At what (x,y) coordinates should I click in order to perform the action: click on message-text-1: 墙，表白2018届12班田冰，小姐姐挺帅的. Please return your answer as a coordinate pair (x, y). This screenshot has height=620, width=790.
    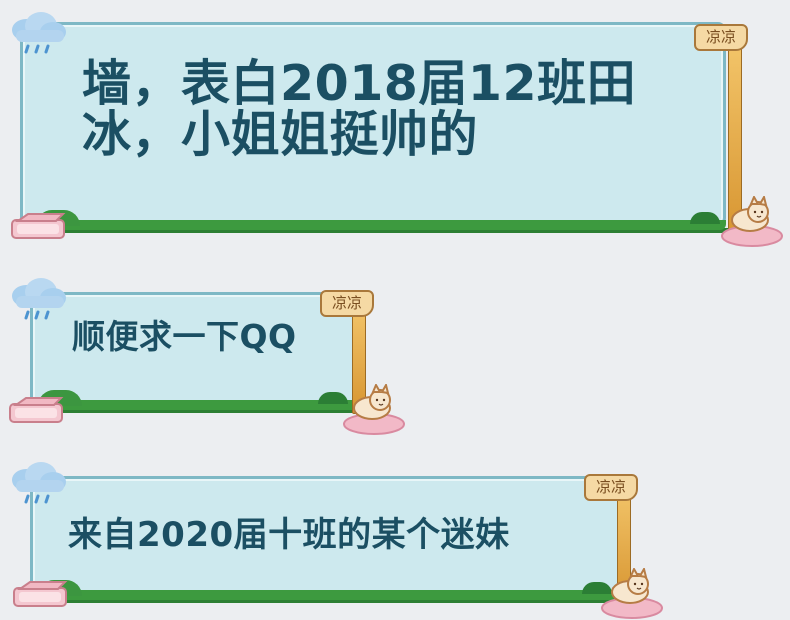
    Looking at the image, I should click on (359, 109).